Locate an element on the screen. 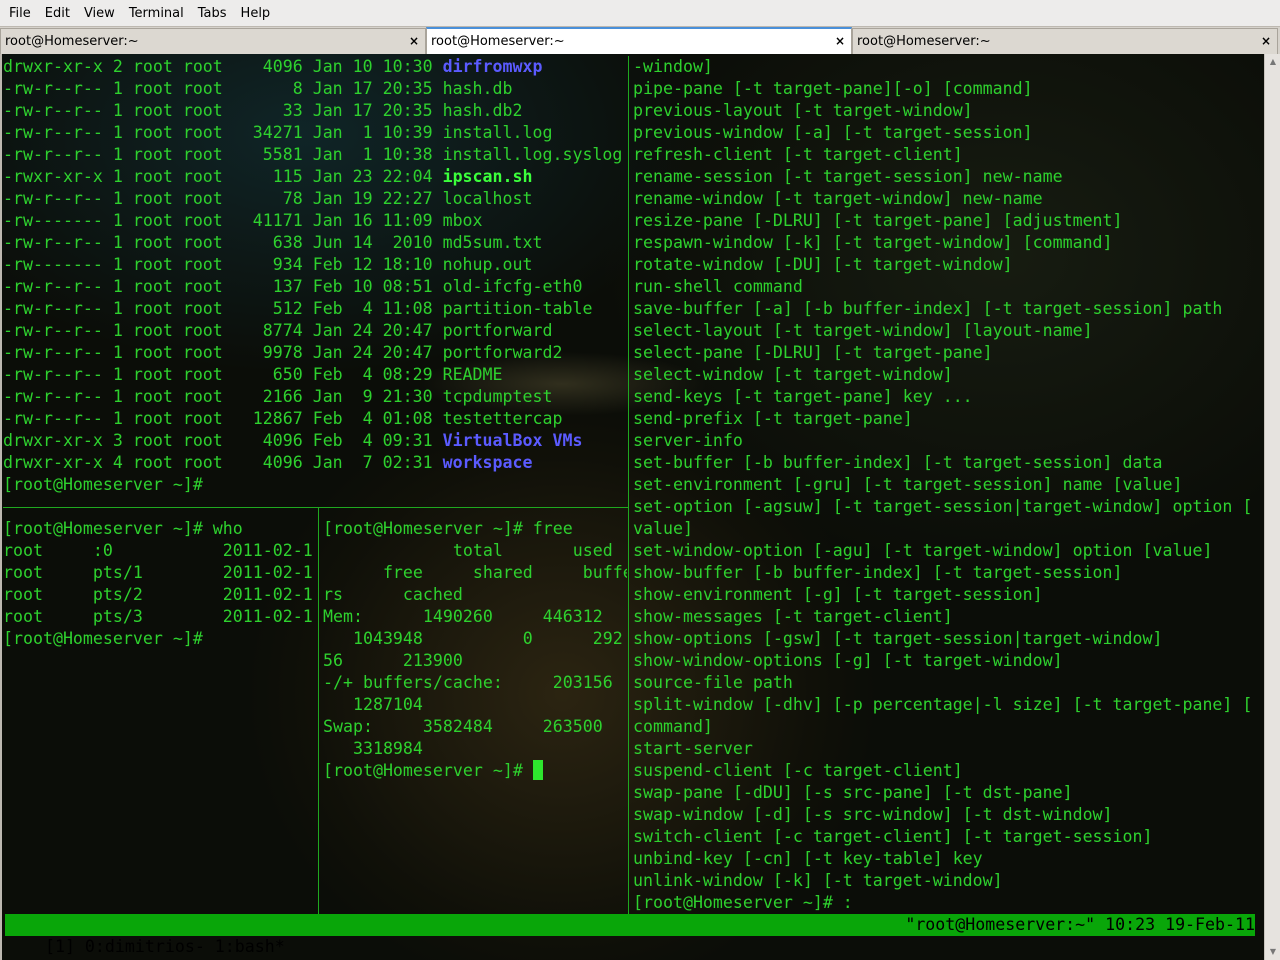  ls-meta: -rw-r--r-- 1 root root 12867 Feb 4 01:08 is located at coordinates (223, 418).